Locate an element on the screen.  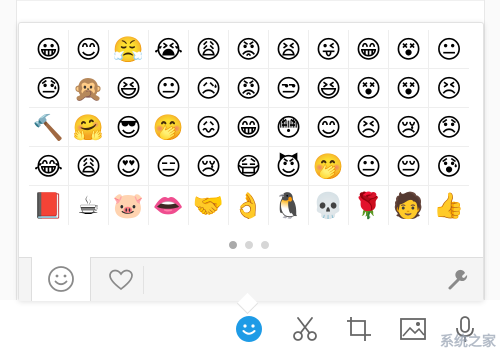
smiley-outline-icon is located at coordinates (61, 279).